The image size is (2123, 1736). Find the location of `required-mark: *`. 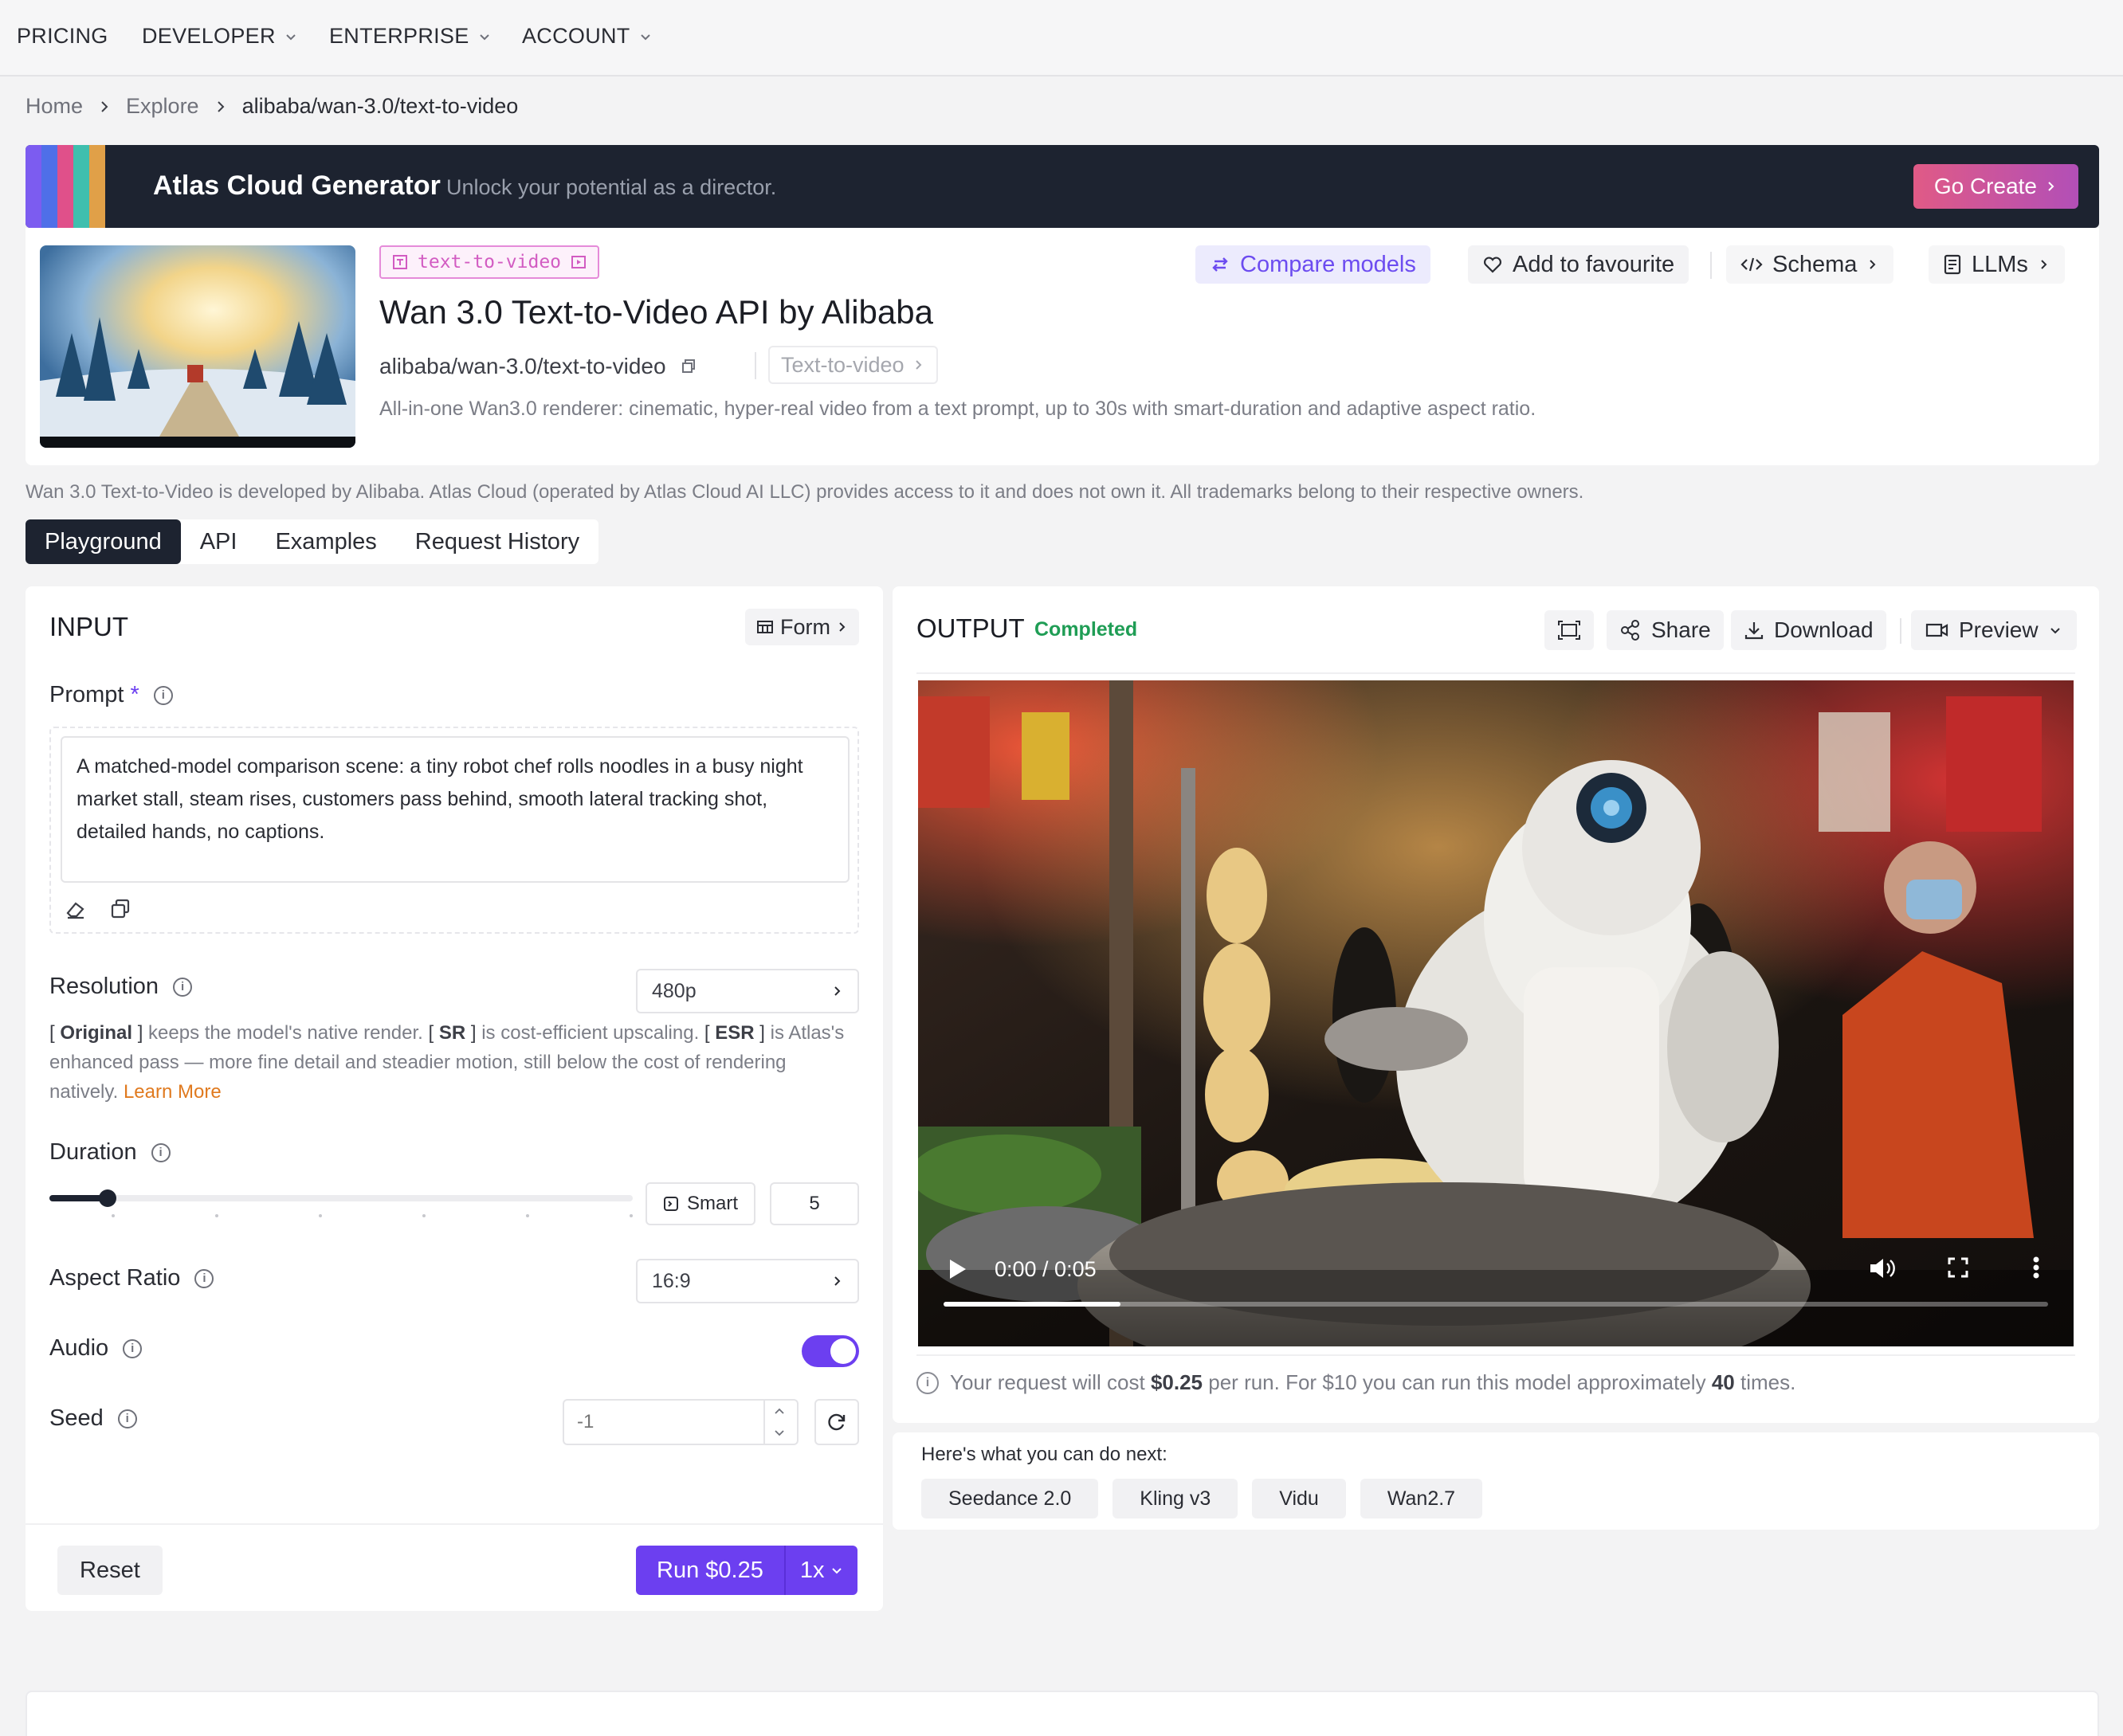

required-mark: * is located at coordinates (134, 694).